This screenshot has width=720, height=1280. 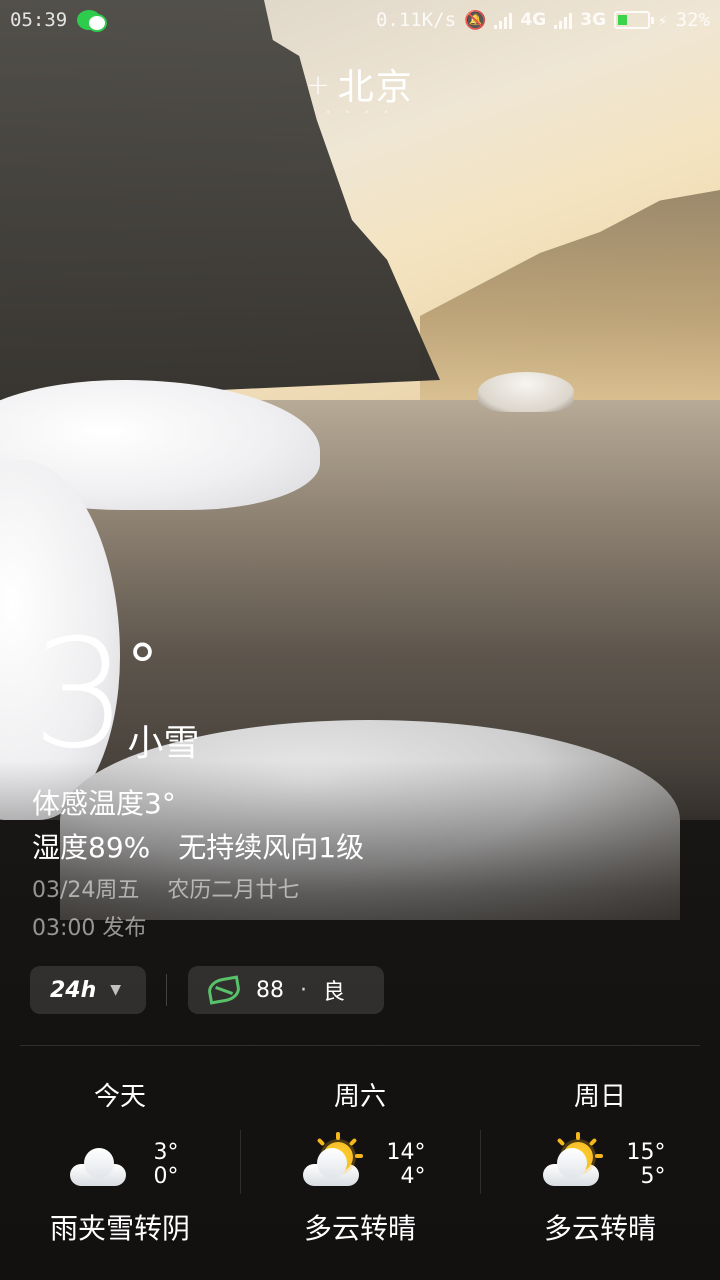 I want to click on aqi-value: 88, so click(x=270, y=990).